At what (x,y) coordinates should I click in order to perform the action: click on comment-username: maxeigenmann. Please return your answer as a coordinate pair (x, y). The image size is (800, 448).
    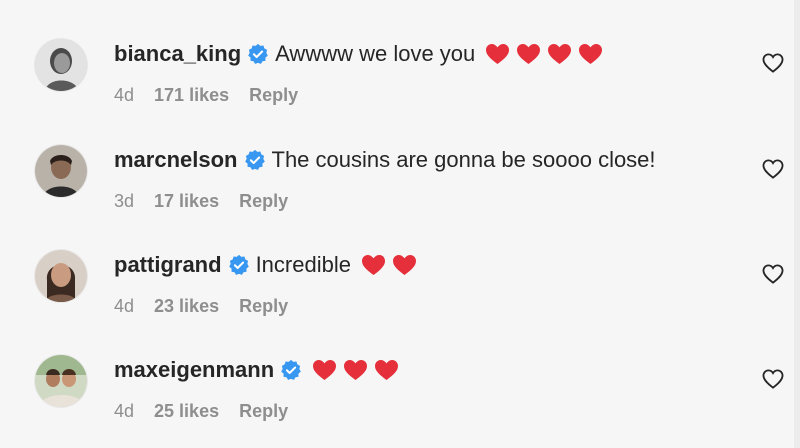
    Looking at the image, I should click on (194, 370).